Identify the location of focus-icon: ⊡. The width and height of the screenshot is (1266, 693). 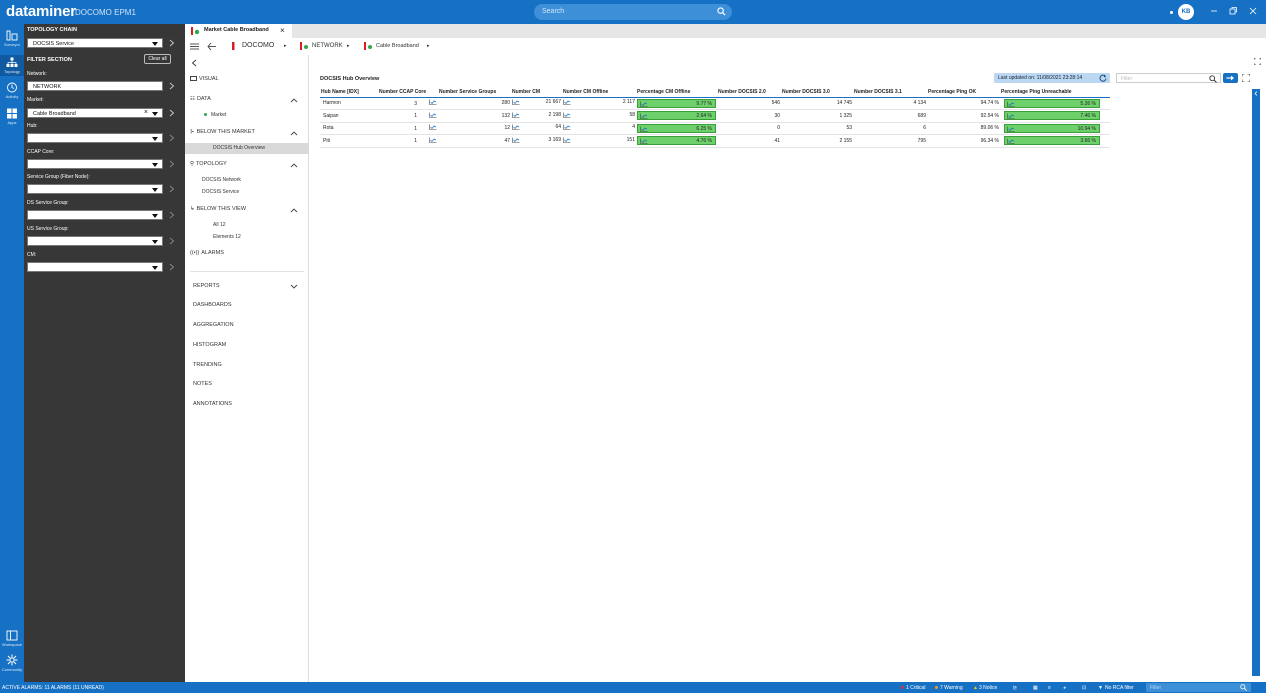
(1084, 688).